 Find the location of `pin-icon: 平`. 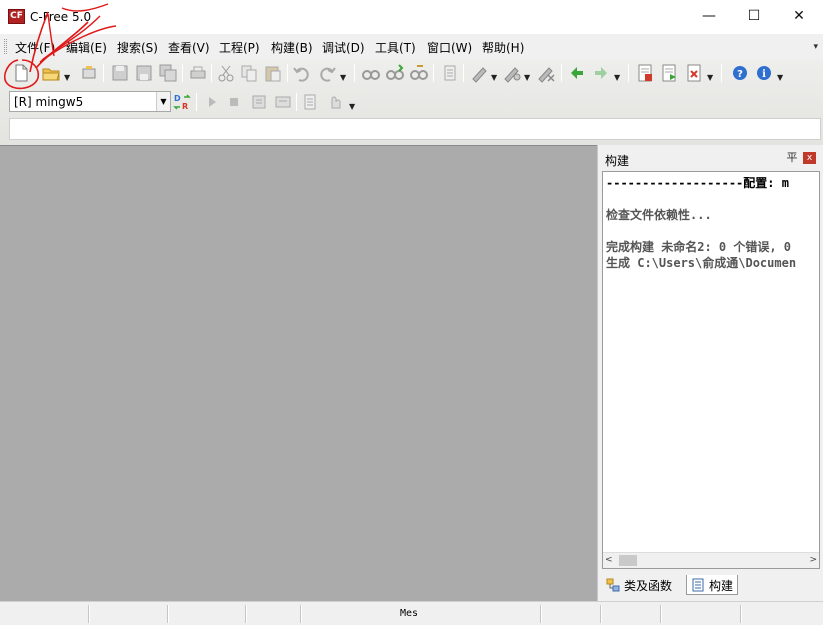

pin-icon: 平 is located at coordinates (792, 158).